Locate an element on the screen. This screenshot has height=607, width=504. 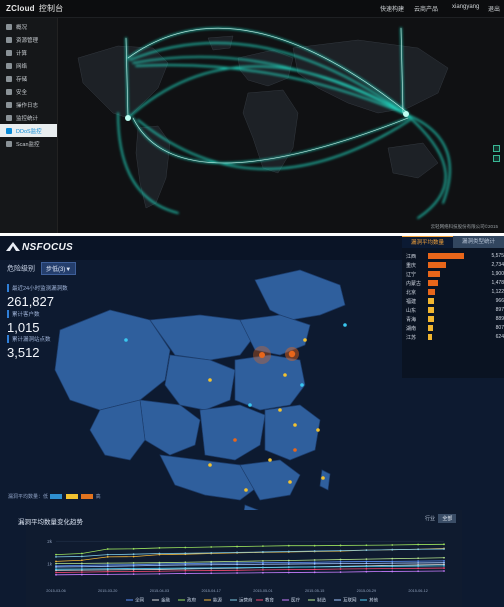
nav-link-quick-build: 快速构建 is located at coordinates (392, 8).